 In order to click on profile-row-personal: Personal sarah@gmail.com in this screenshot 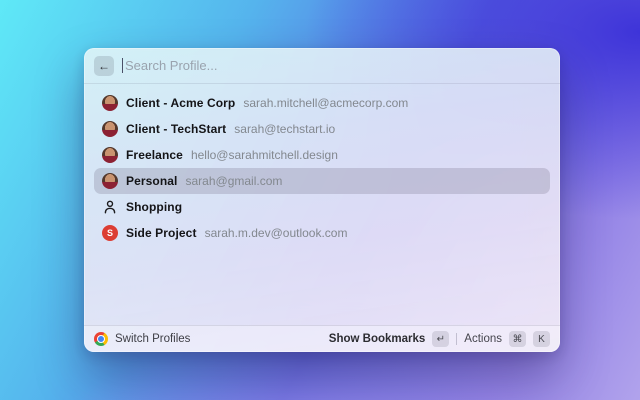, I will do `click(322, 181)`.